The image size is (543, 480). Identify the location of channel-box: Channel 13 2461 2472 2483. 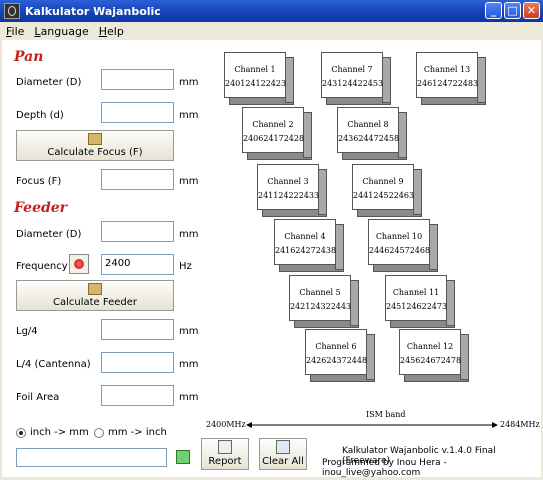
(453, 80).